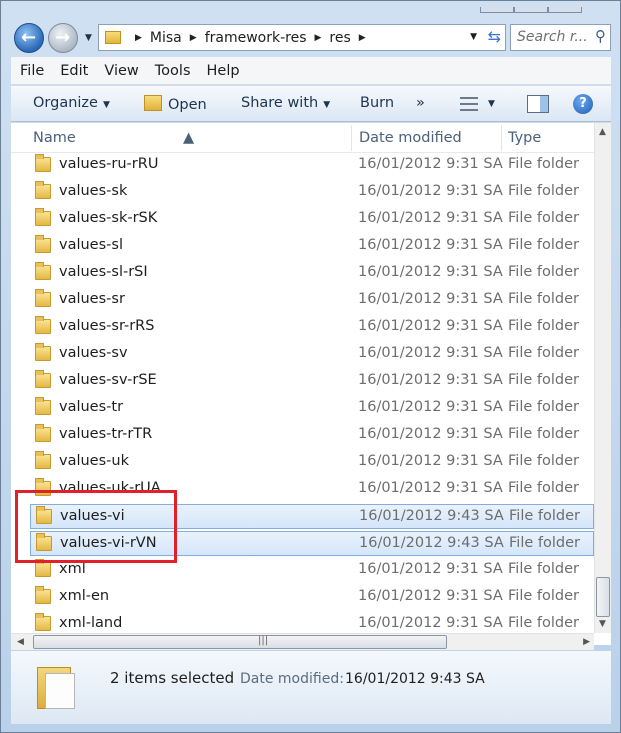 This screenshot has height=733, width=621. Describe the element at coordinates (602, 132) in the screenshot. I see `scroll-up-icon: ▲` at that location.